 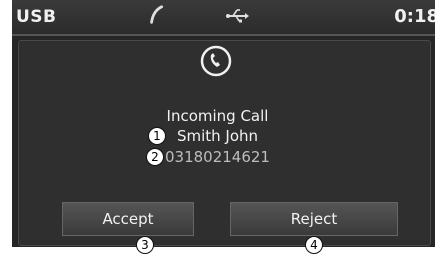 I want to click on phone-handset-icon, so click(x=157, y=14).